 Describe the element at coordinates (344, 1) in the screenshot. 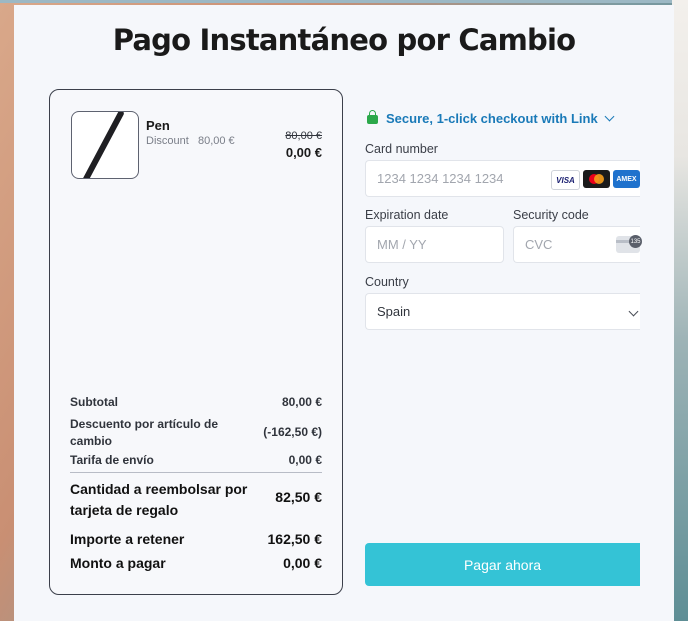

I see `browser-top-bar` at that location.